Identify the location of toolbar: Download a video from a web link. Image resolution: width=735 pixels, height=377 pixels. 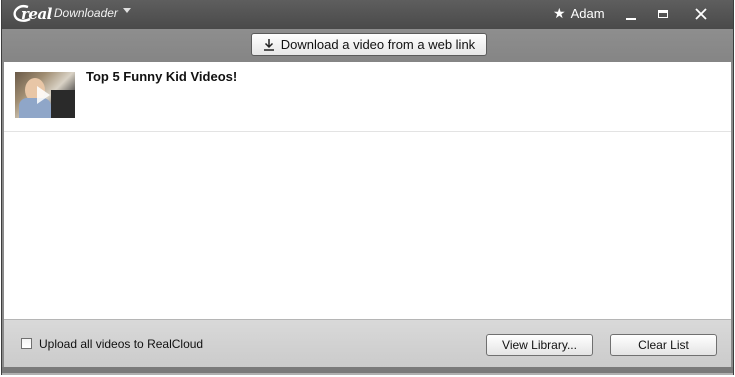
(367, 45).